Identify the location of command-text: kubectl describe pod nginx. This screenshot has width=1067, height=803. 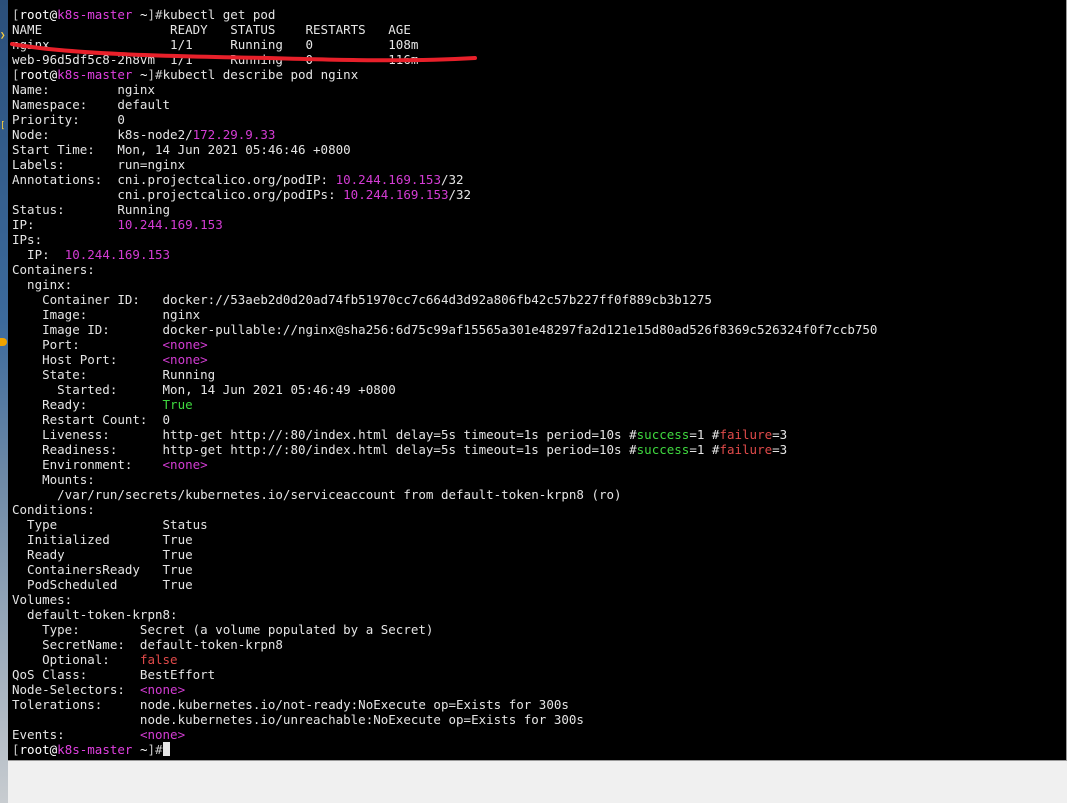
(260, 74).